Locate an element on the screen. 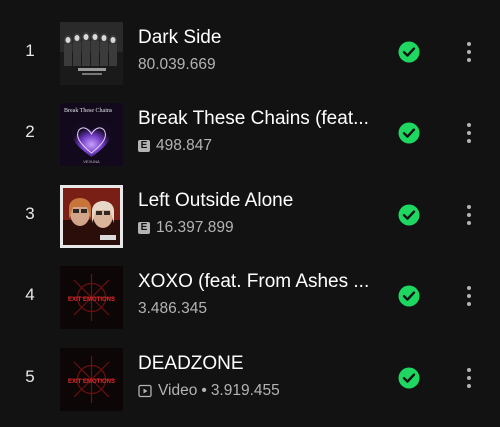 The image size is (500, 427). track-number: 4 is located at coordinates (30, 294).